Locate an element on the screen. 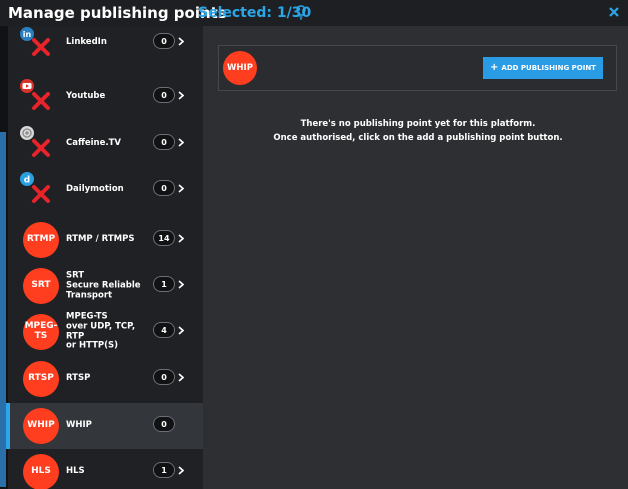  page-title: Manage publishing points is located at coordinates (117, 13).